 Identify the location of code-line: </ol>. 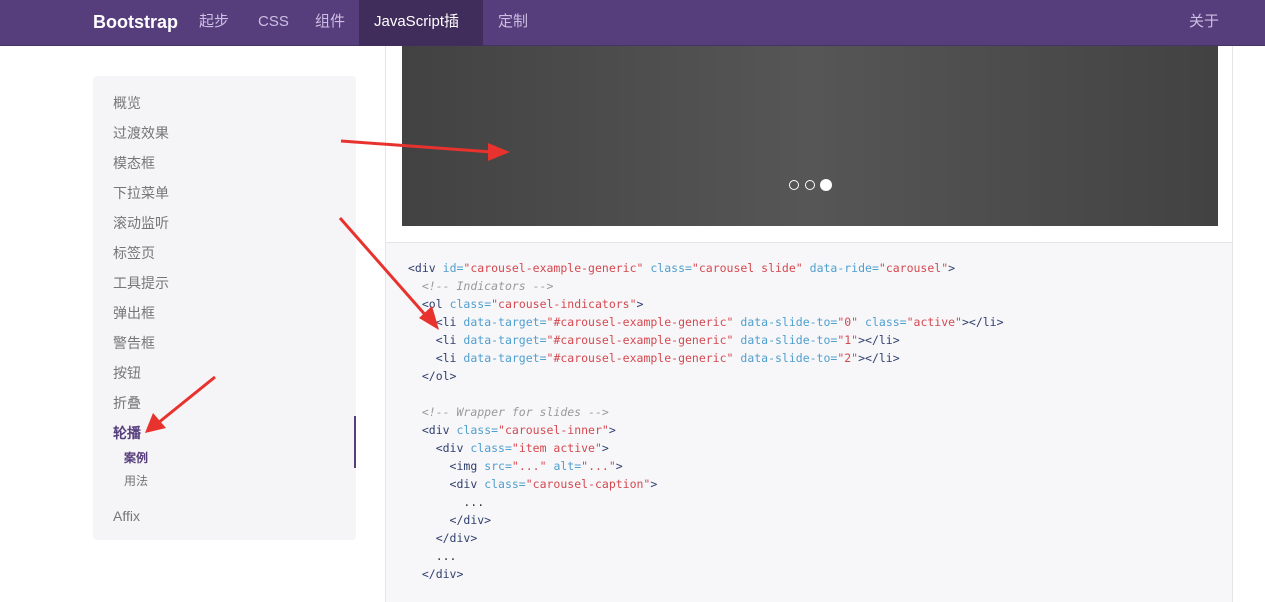
(439, 376).